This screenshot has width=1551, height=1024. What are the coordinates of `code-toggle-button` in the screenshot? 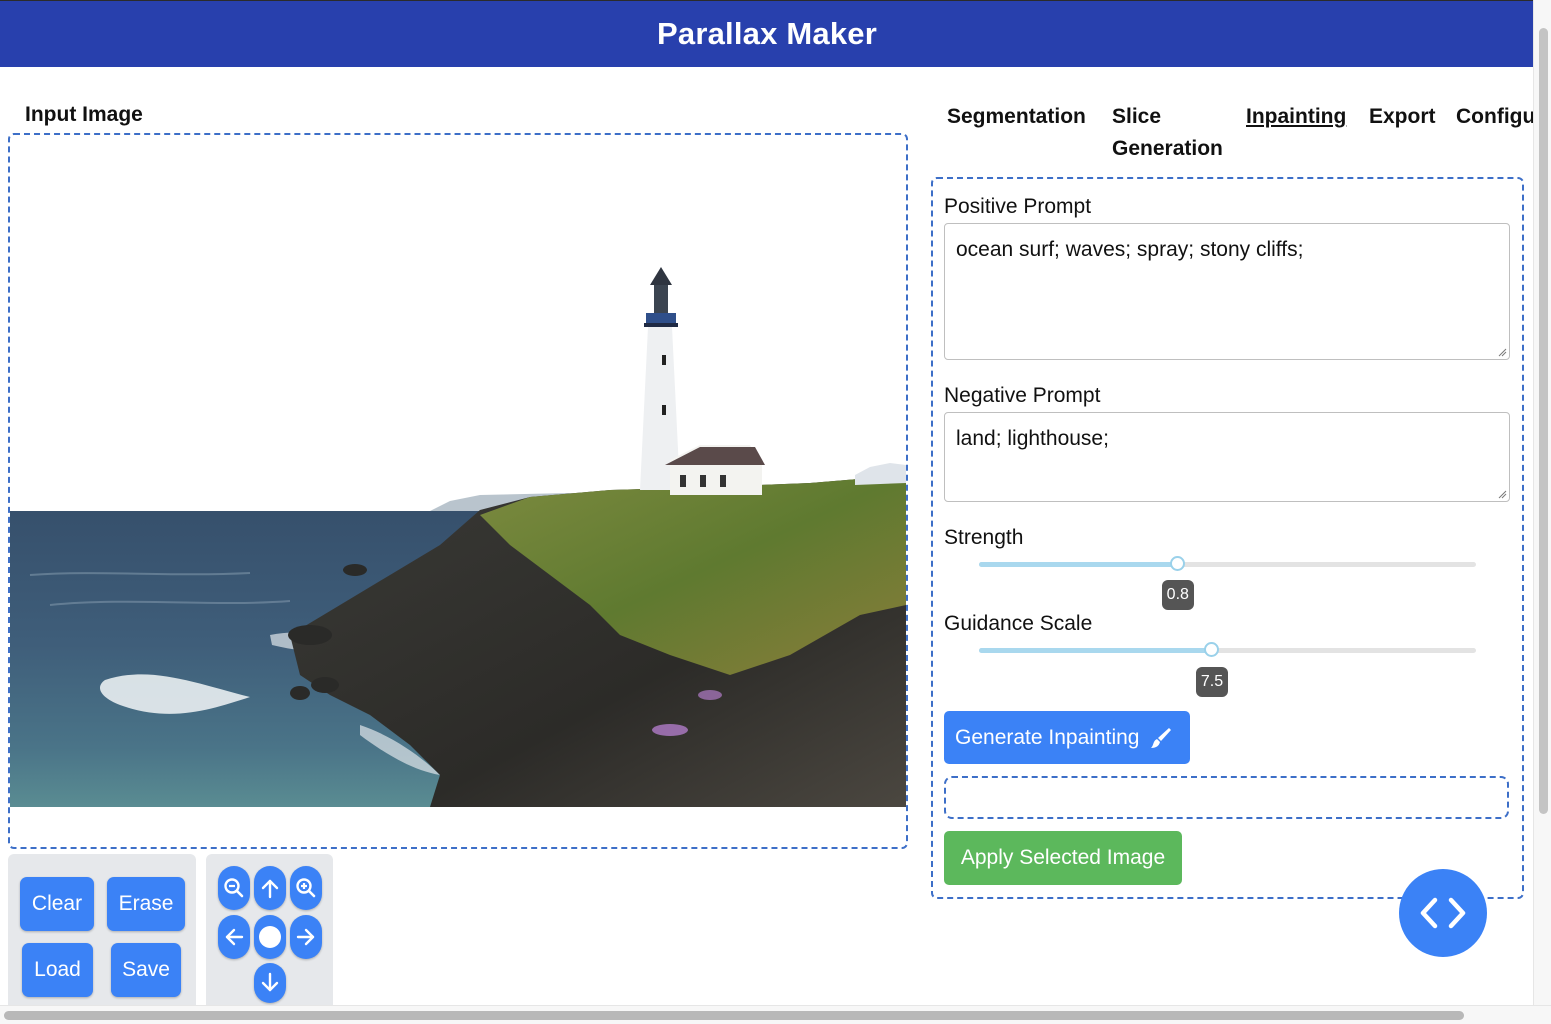 It's located at (1443, 913).